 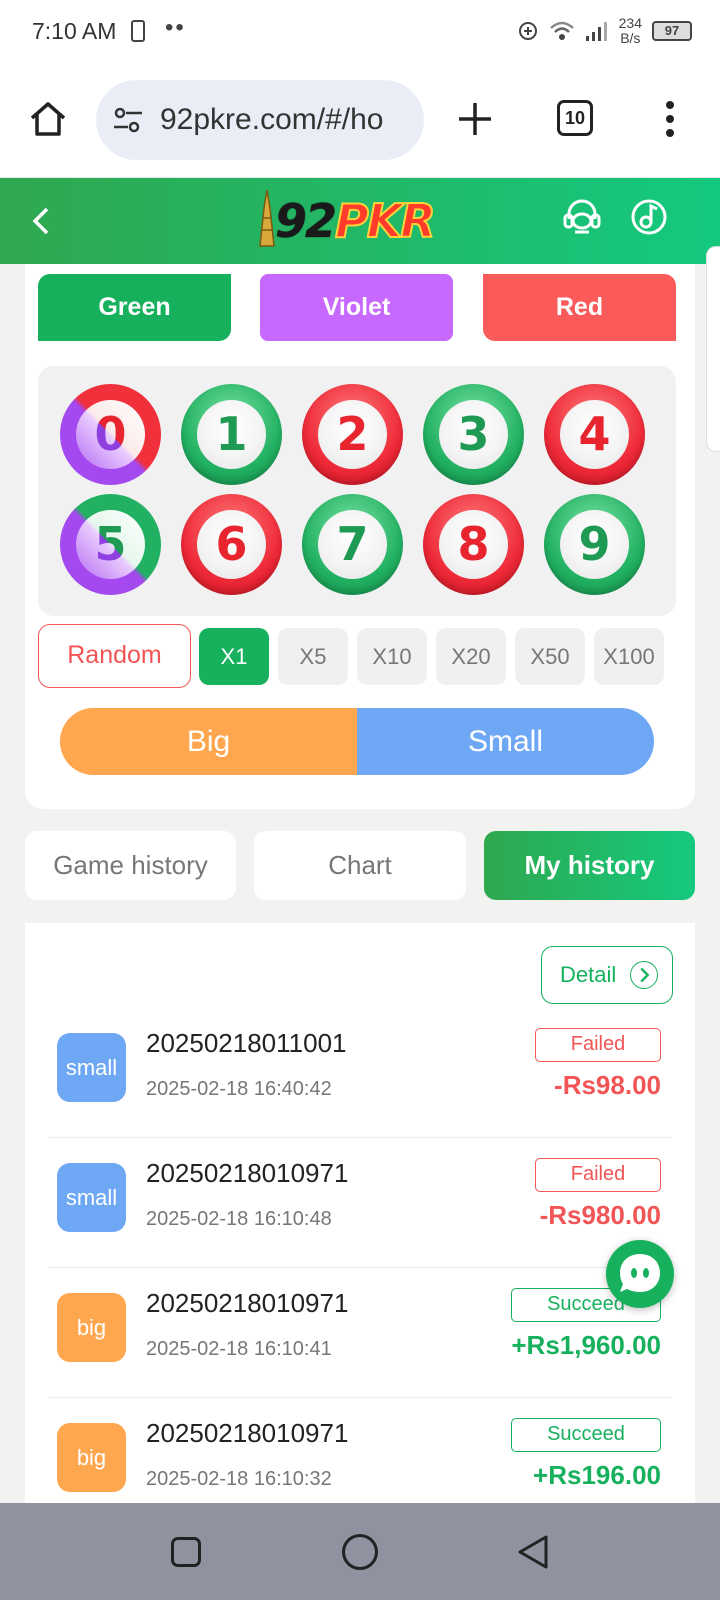 I want to click on ball-number: 7, so click(x=352, y=544).